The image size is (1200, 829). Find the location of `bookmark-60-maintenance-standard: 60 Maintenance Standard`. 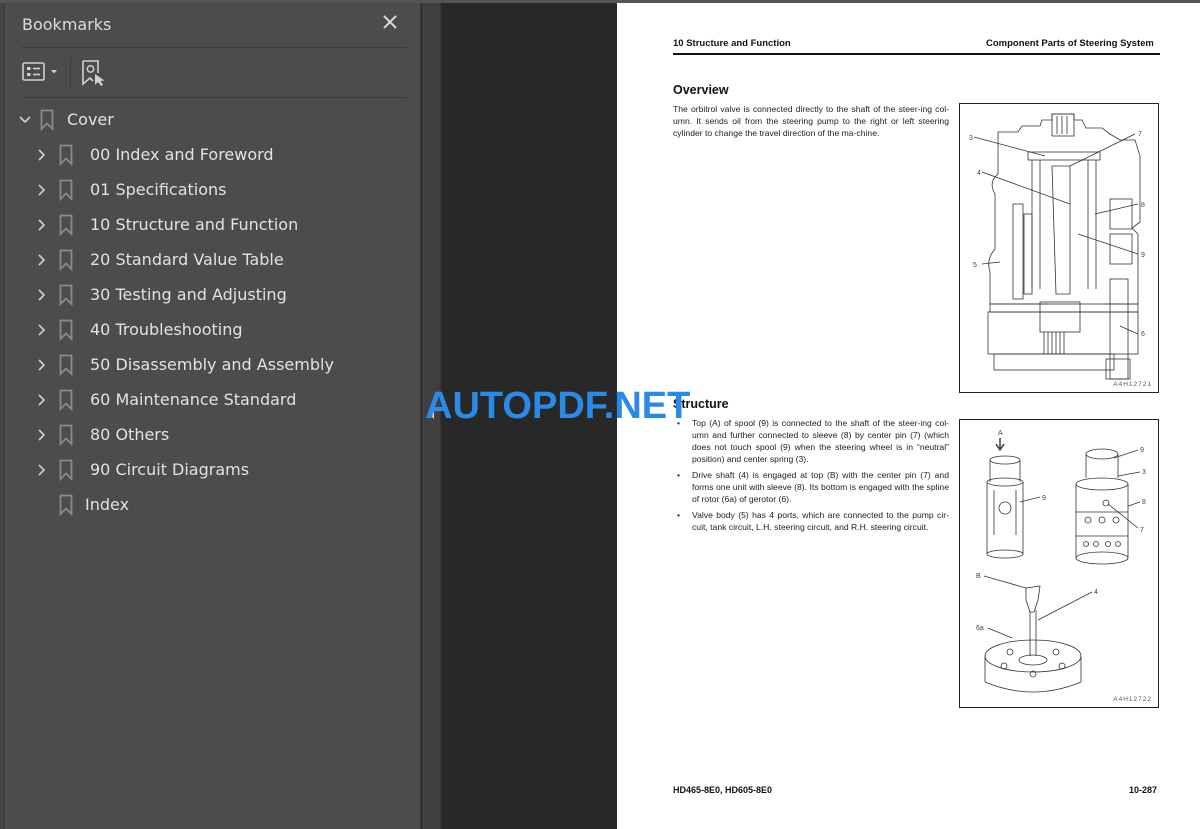

bookmark-60-maintenance-standard: 60 Maintenance Standard is located at coordinates (213, 399).